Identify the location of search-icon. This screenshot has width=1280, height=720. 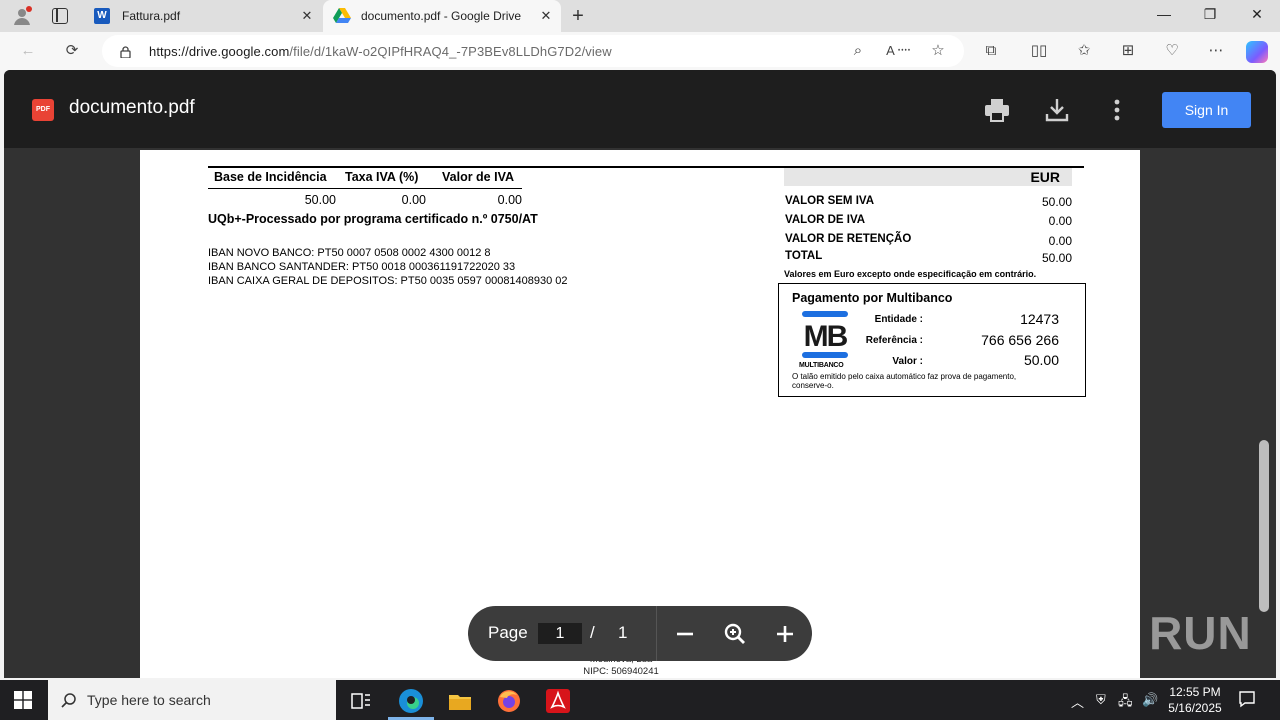
(69, 700).